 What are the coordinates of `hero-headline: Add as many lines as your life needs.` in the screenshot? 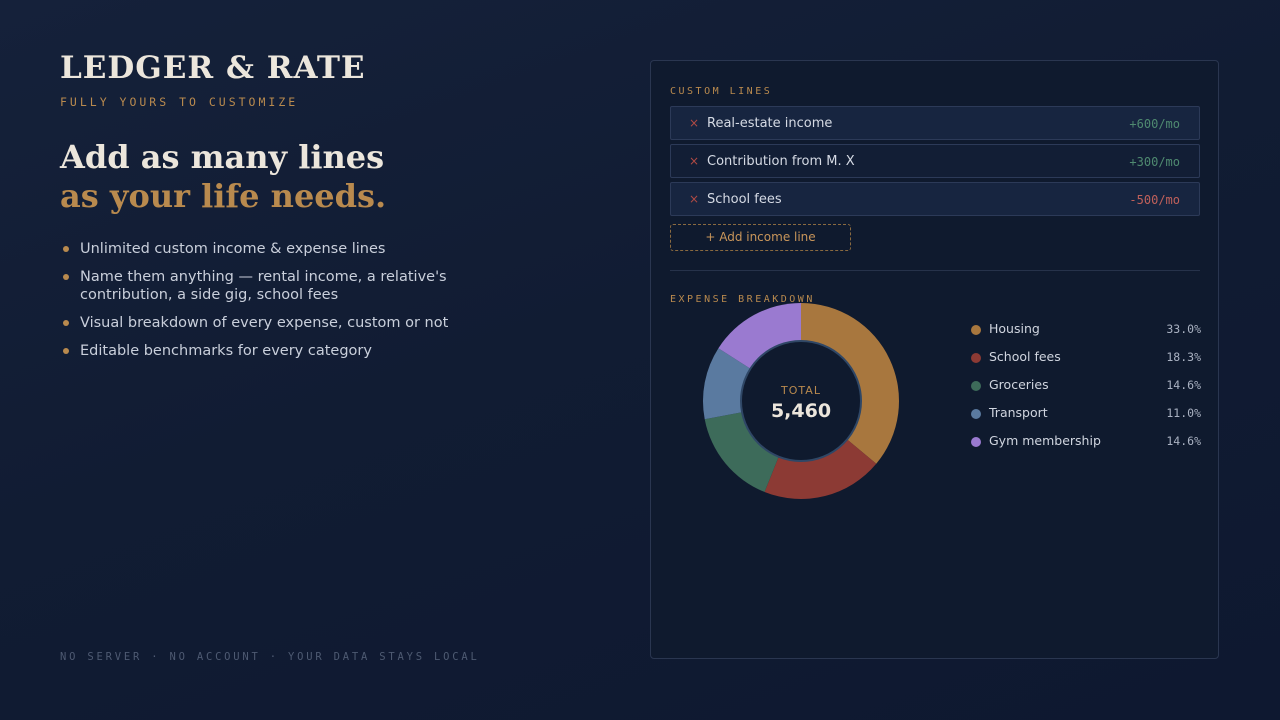 It's located at (223, 177).